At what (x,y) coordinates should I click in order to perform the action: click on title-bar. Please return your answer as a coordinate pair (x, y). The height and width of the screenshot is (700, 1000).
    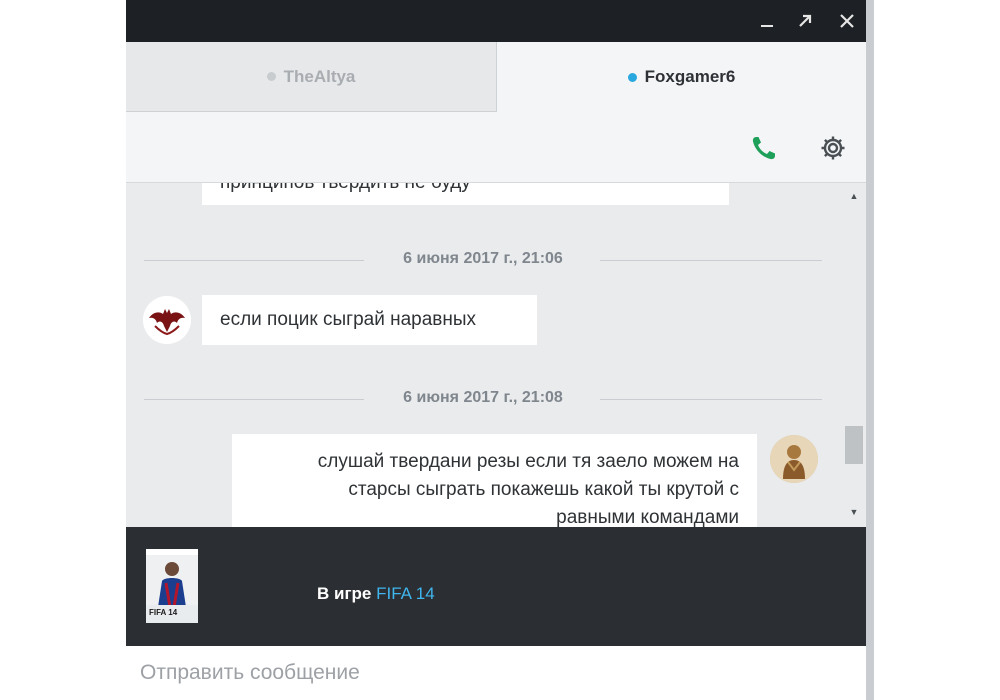
    Looking at the image, I should click on (496, 21).